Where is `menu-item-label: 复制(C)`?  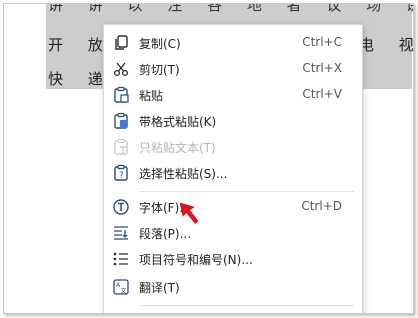
menu-item-label: 复制(C) is located at coordinates (160, 44).